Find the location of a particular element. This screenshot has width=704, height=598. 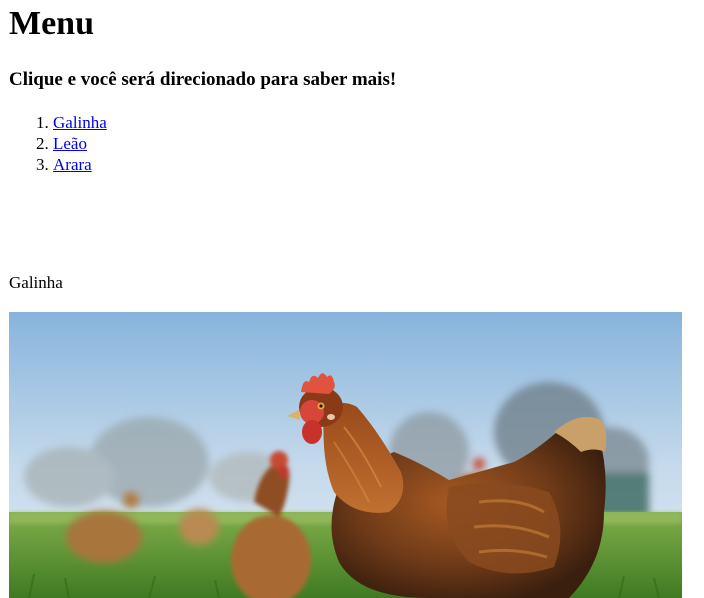

menu-link-leao: Leão is located at coordinates (70, 143).